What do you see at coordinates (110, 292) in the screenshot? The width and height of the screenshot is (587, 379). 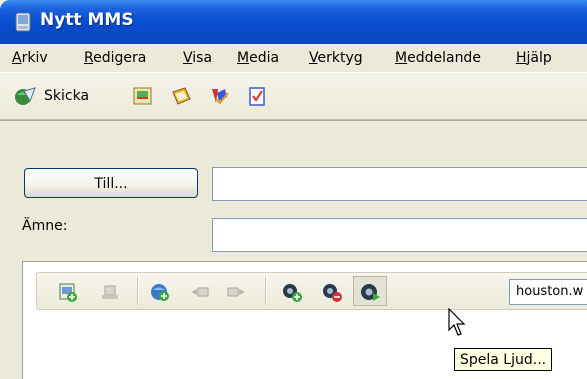 I see `remove-image-icon` at bounding box center [110, 292].